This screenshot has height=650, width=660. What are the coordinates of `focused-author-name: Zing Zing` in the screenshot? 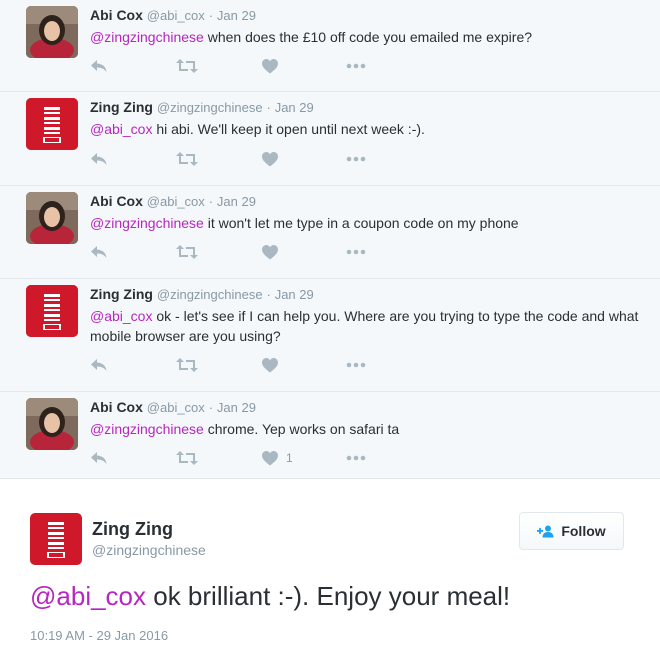 It's located at (132, 529).